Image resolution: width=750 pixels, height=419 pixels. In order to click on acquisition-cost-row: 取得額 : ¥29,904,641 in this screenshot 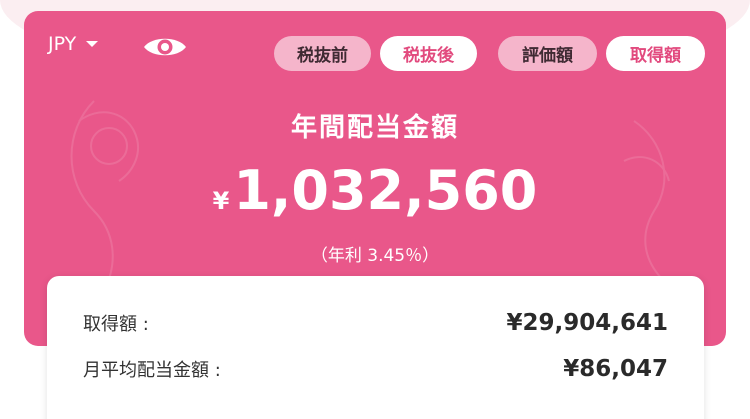, I will do `click(375, 323)`.